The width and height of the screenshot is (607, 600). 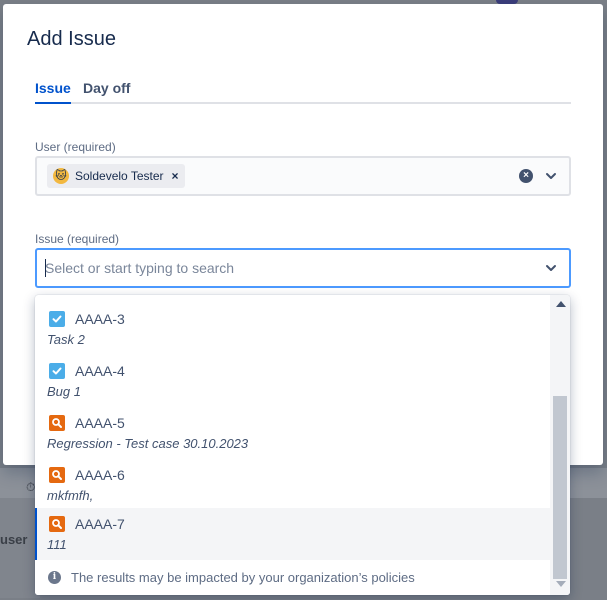 I want to click on timer-icon: ⏱, so click(x=31, y=487).